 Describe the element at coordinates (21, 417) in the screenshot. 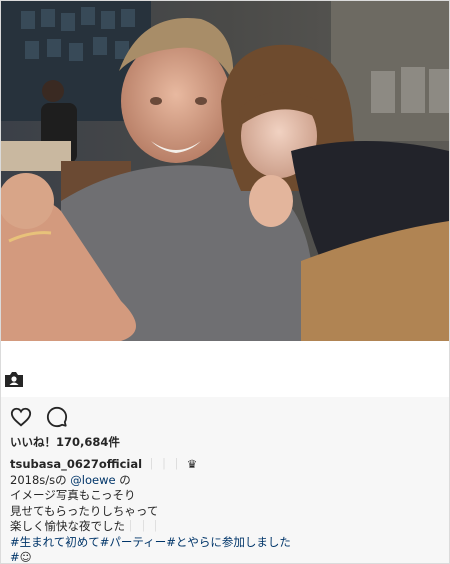

I see `heart-icon` at that location.